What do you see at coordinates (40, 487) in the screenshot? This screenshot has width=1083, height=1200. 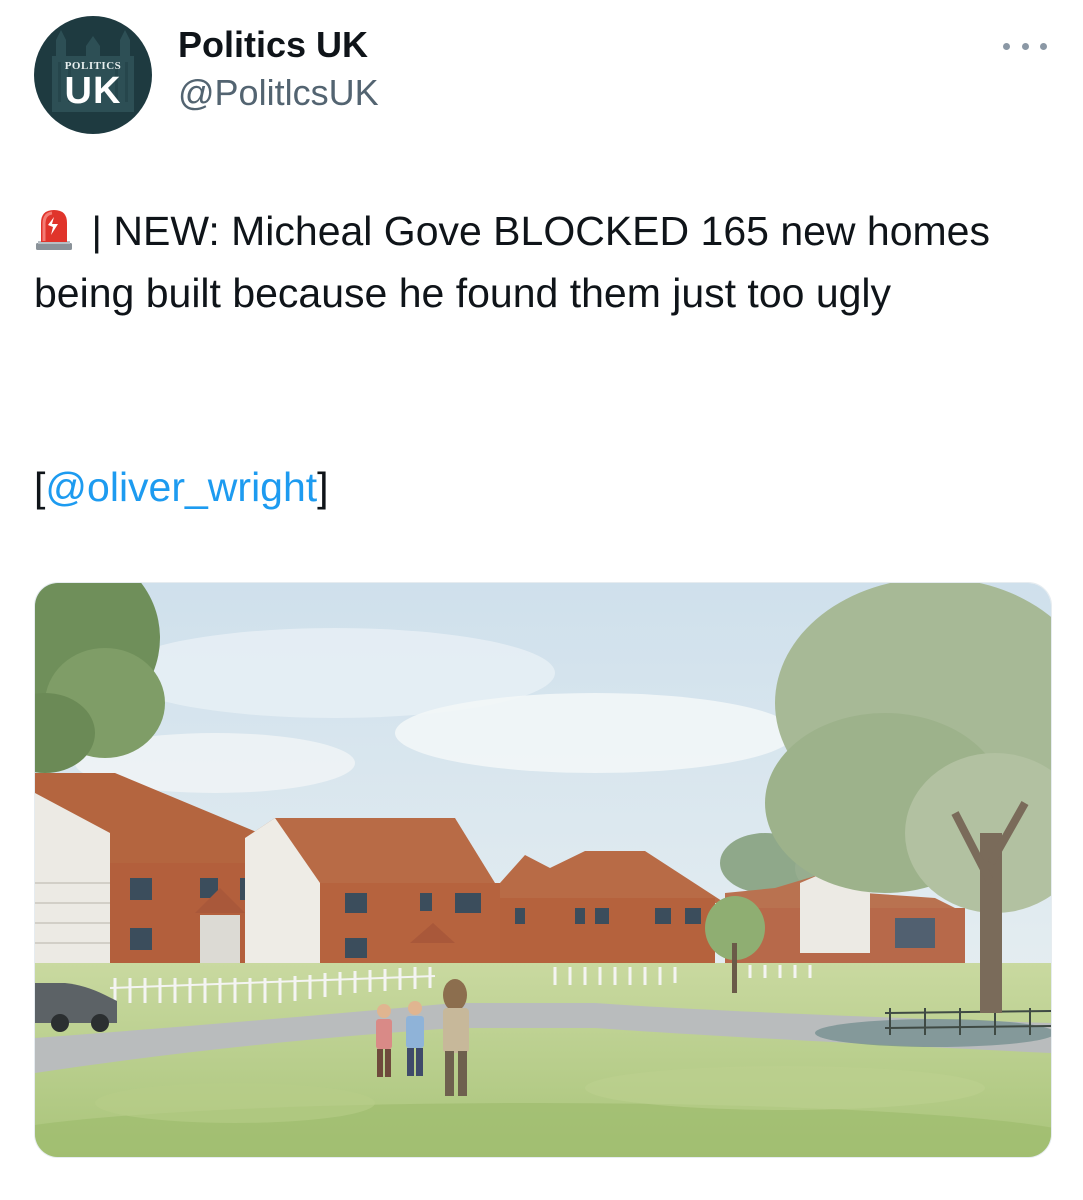 I see `mention-bracket-open: [` at bounding box center [40, 487].